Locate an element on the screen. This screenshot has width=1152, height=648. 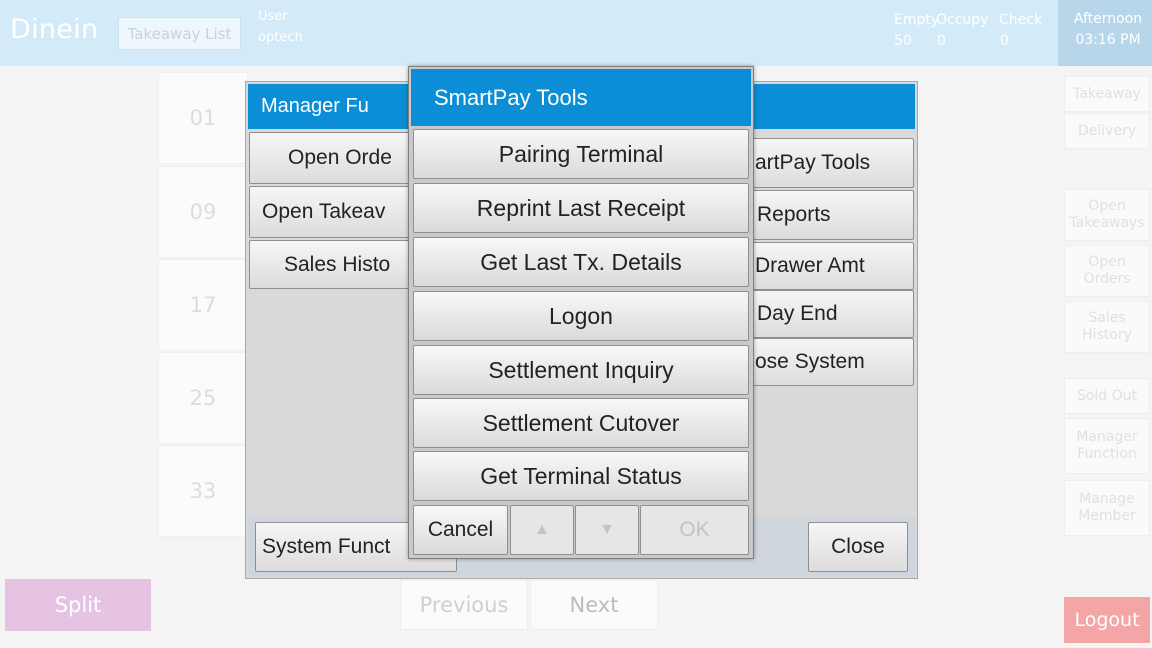
check-label: Check is located at coordinates (1021, 20).